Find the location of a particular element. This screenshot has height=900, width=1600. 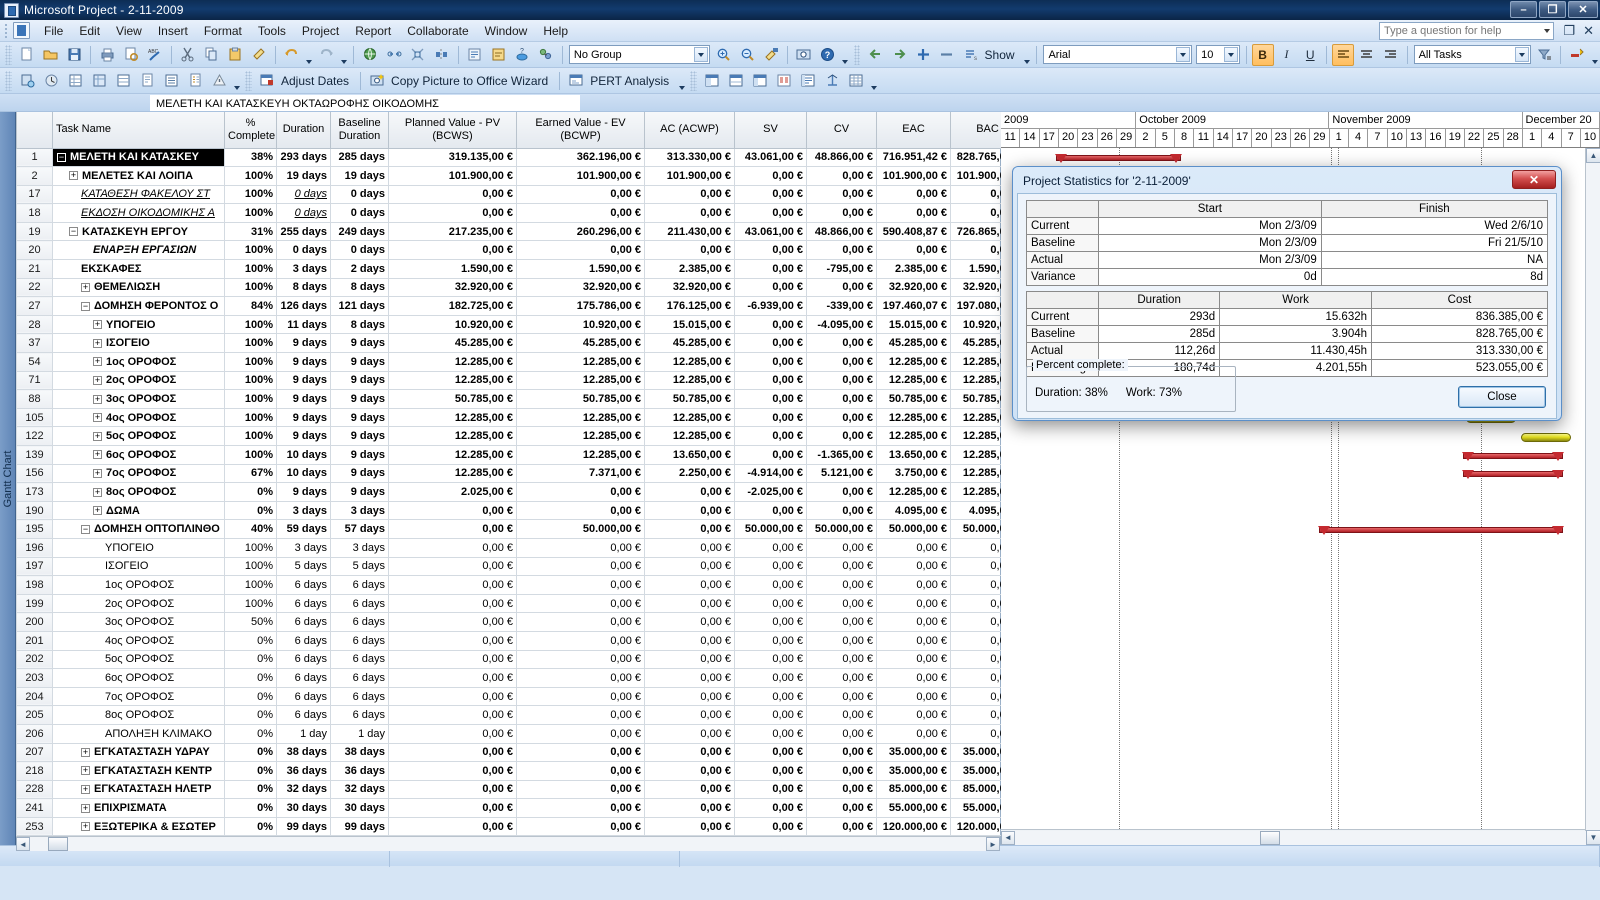

analysis-warning-icon is located at coordinates (219, 81).